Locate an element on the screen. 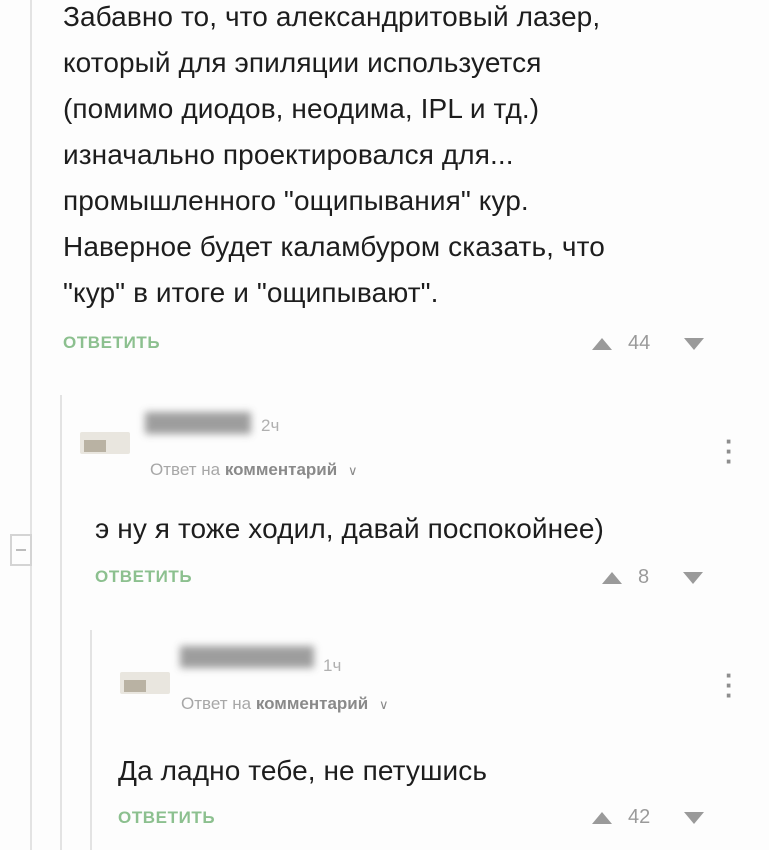 The height and width of the screenshot is (850, 769). comment-text: Да ладно тебе, не петушись is located at coordinates (303, 770).